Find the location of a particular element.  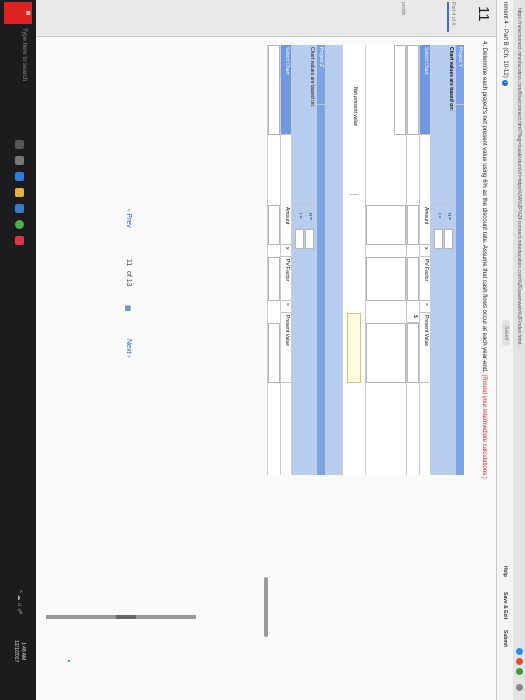

help-button: Help is located at coordinates (505, 571).